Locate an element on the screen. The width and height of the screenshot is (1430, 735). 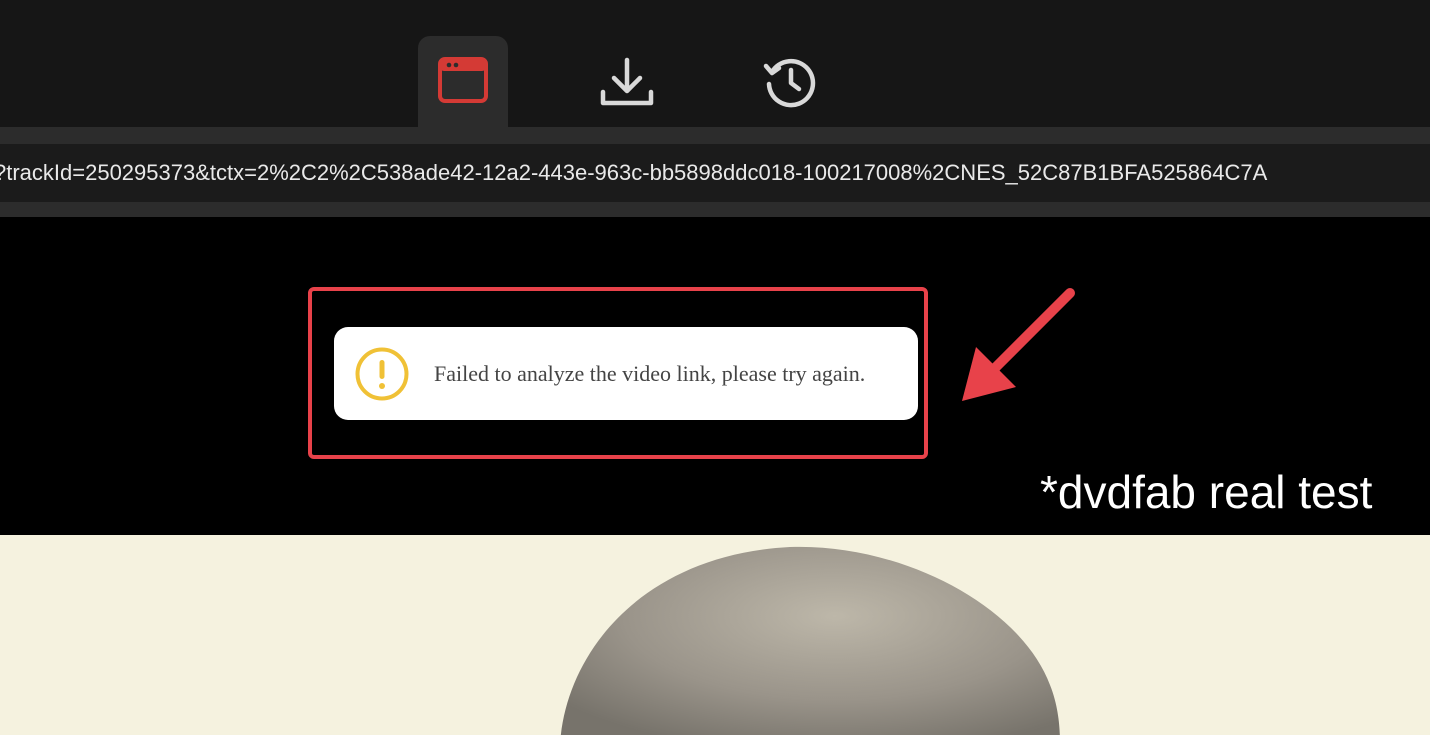
history-icon is located at coordinates (789, 83).